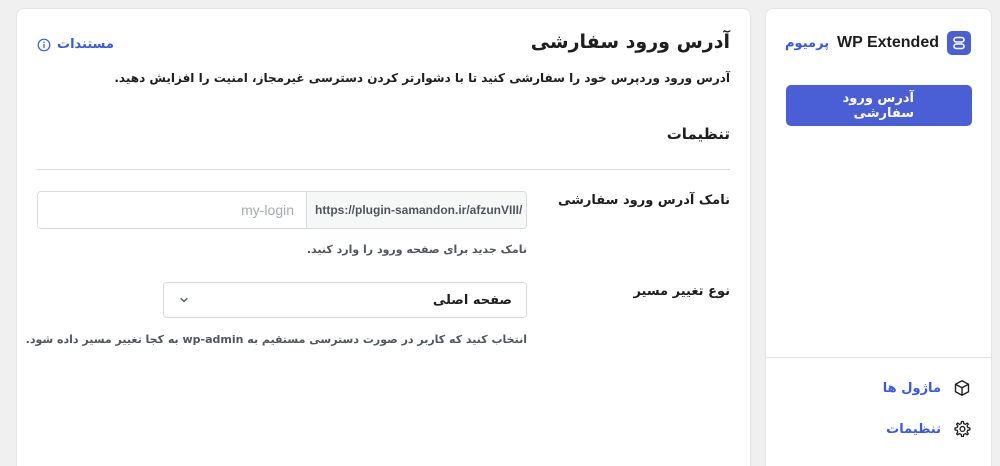 This screenshot has width=1000, height=466. What do you see at coordinates (172, 210) in the screenshot?
I see `login-slug-input` at bounding box center [172, 210].